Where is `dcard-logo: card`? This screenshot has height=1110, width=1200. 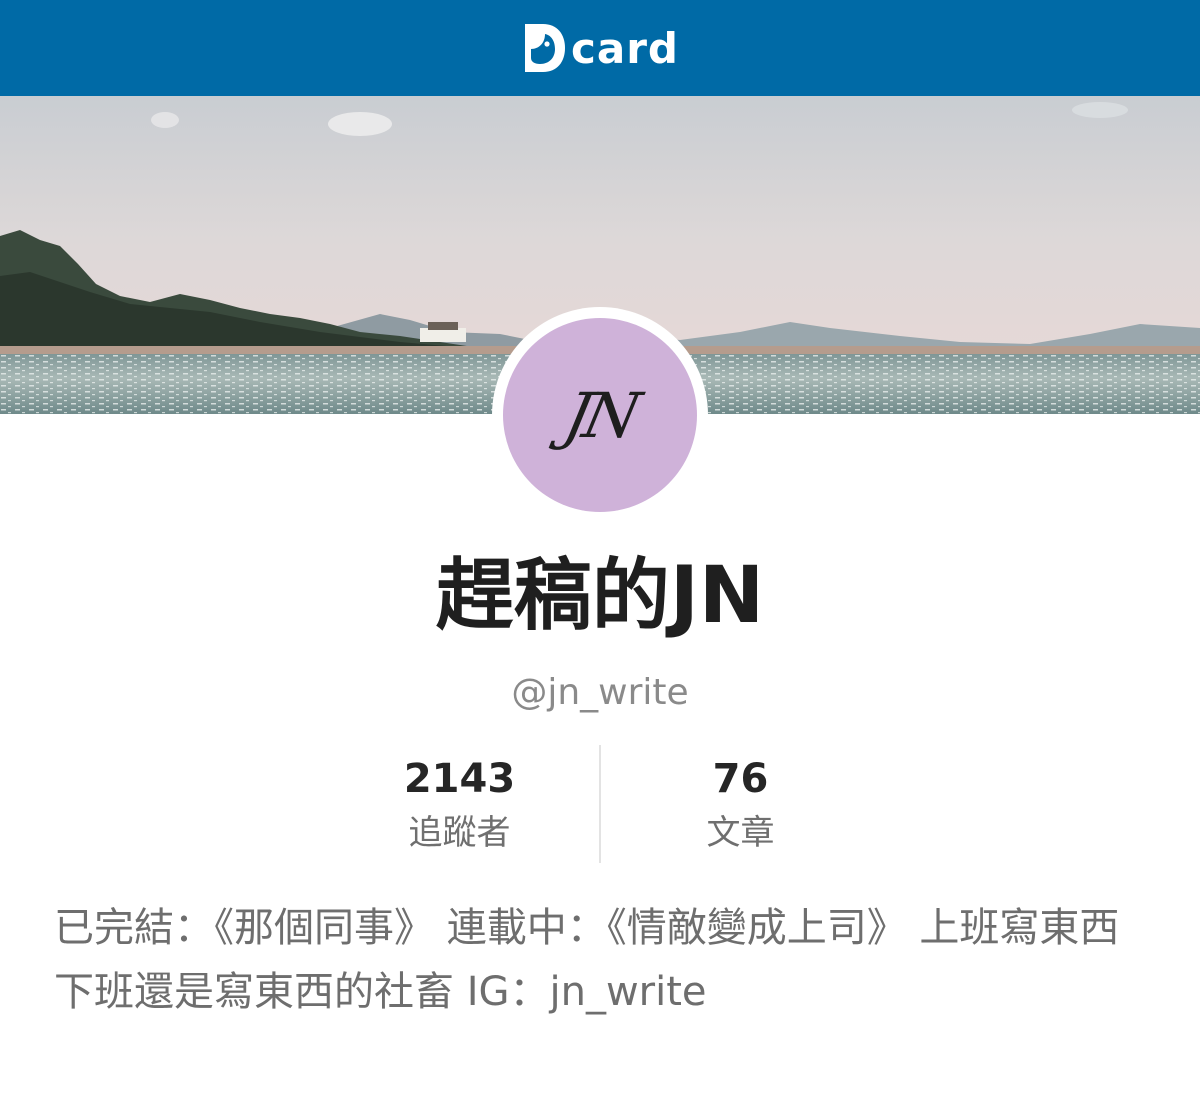 dcard-logo: card is located at coordinates (600, 48).